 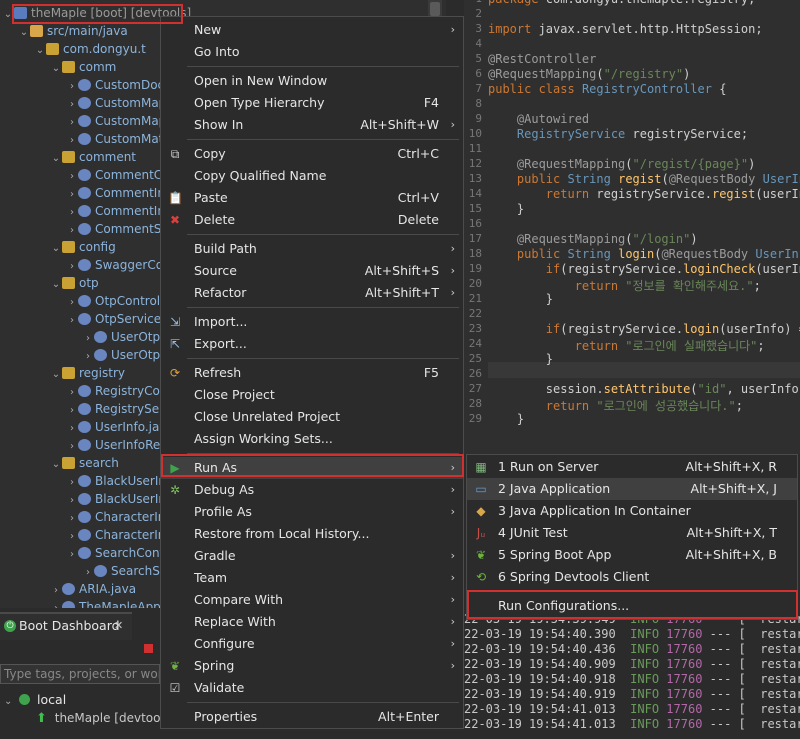 What do you see at coordinates (115, 85) in the screenshot?
I see `tree-item: › CustomDoc` at bounding box center [115, 85].